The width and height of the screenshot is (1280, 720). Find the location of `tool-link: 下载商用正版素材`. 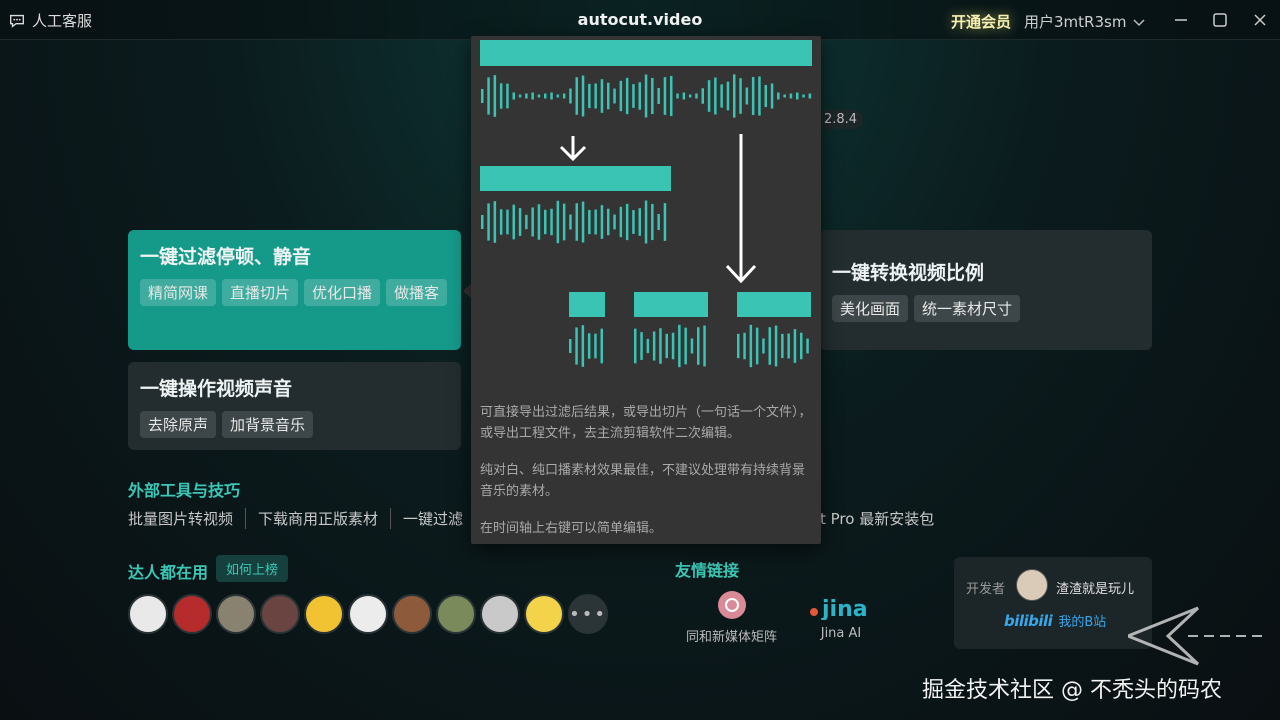

tool-link: 下载商用正版素材 is located at coordinates (317, 518).